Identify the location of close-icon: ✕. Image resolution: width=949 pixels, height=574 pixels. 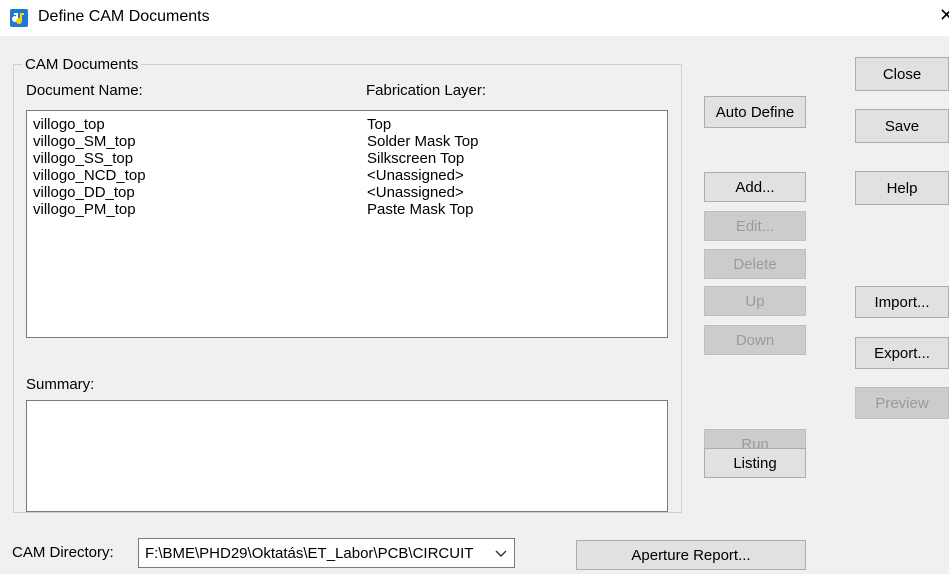
(944, 15).